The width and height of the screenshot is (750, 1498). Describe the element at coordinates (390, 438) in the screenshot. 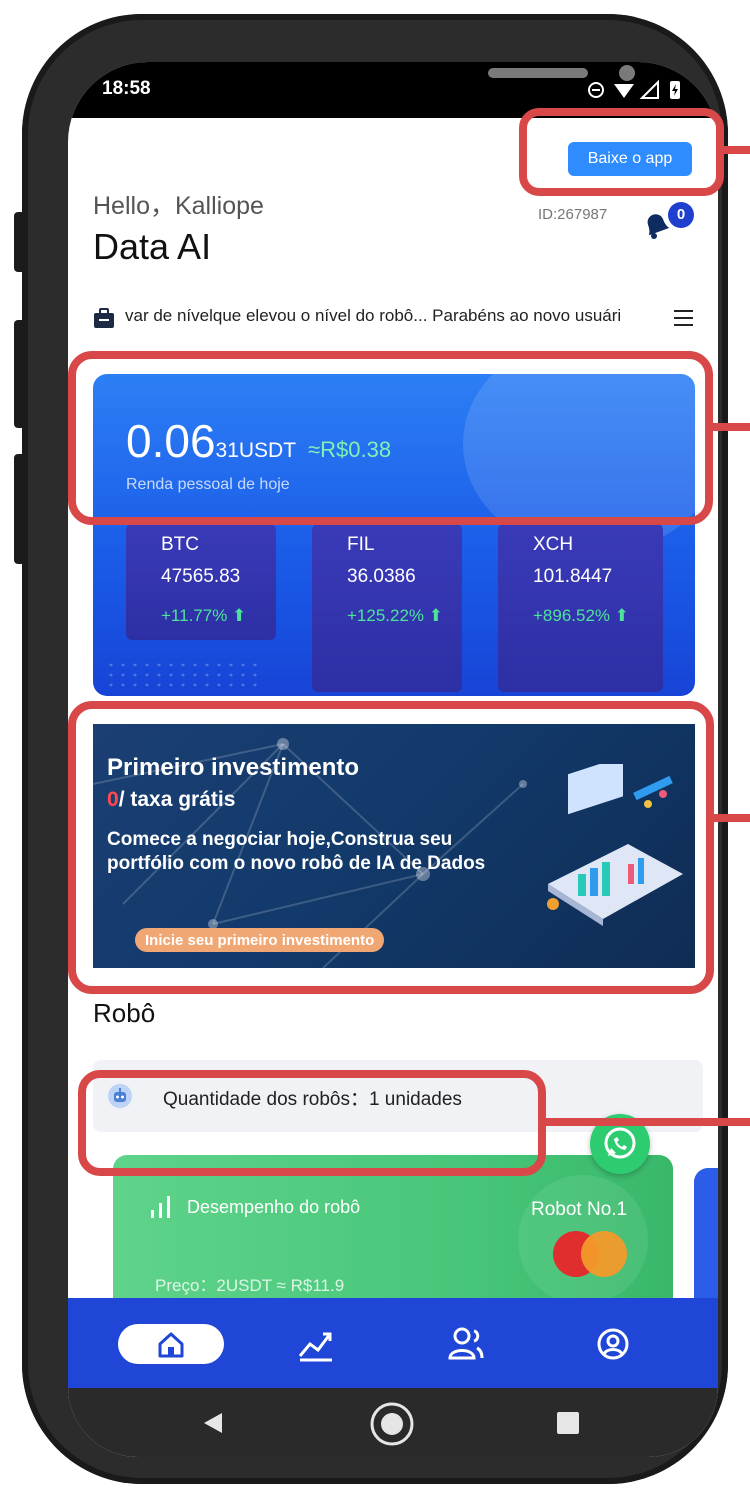

I see `highlight-income-card` at that location.